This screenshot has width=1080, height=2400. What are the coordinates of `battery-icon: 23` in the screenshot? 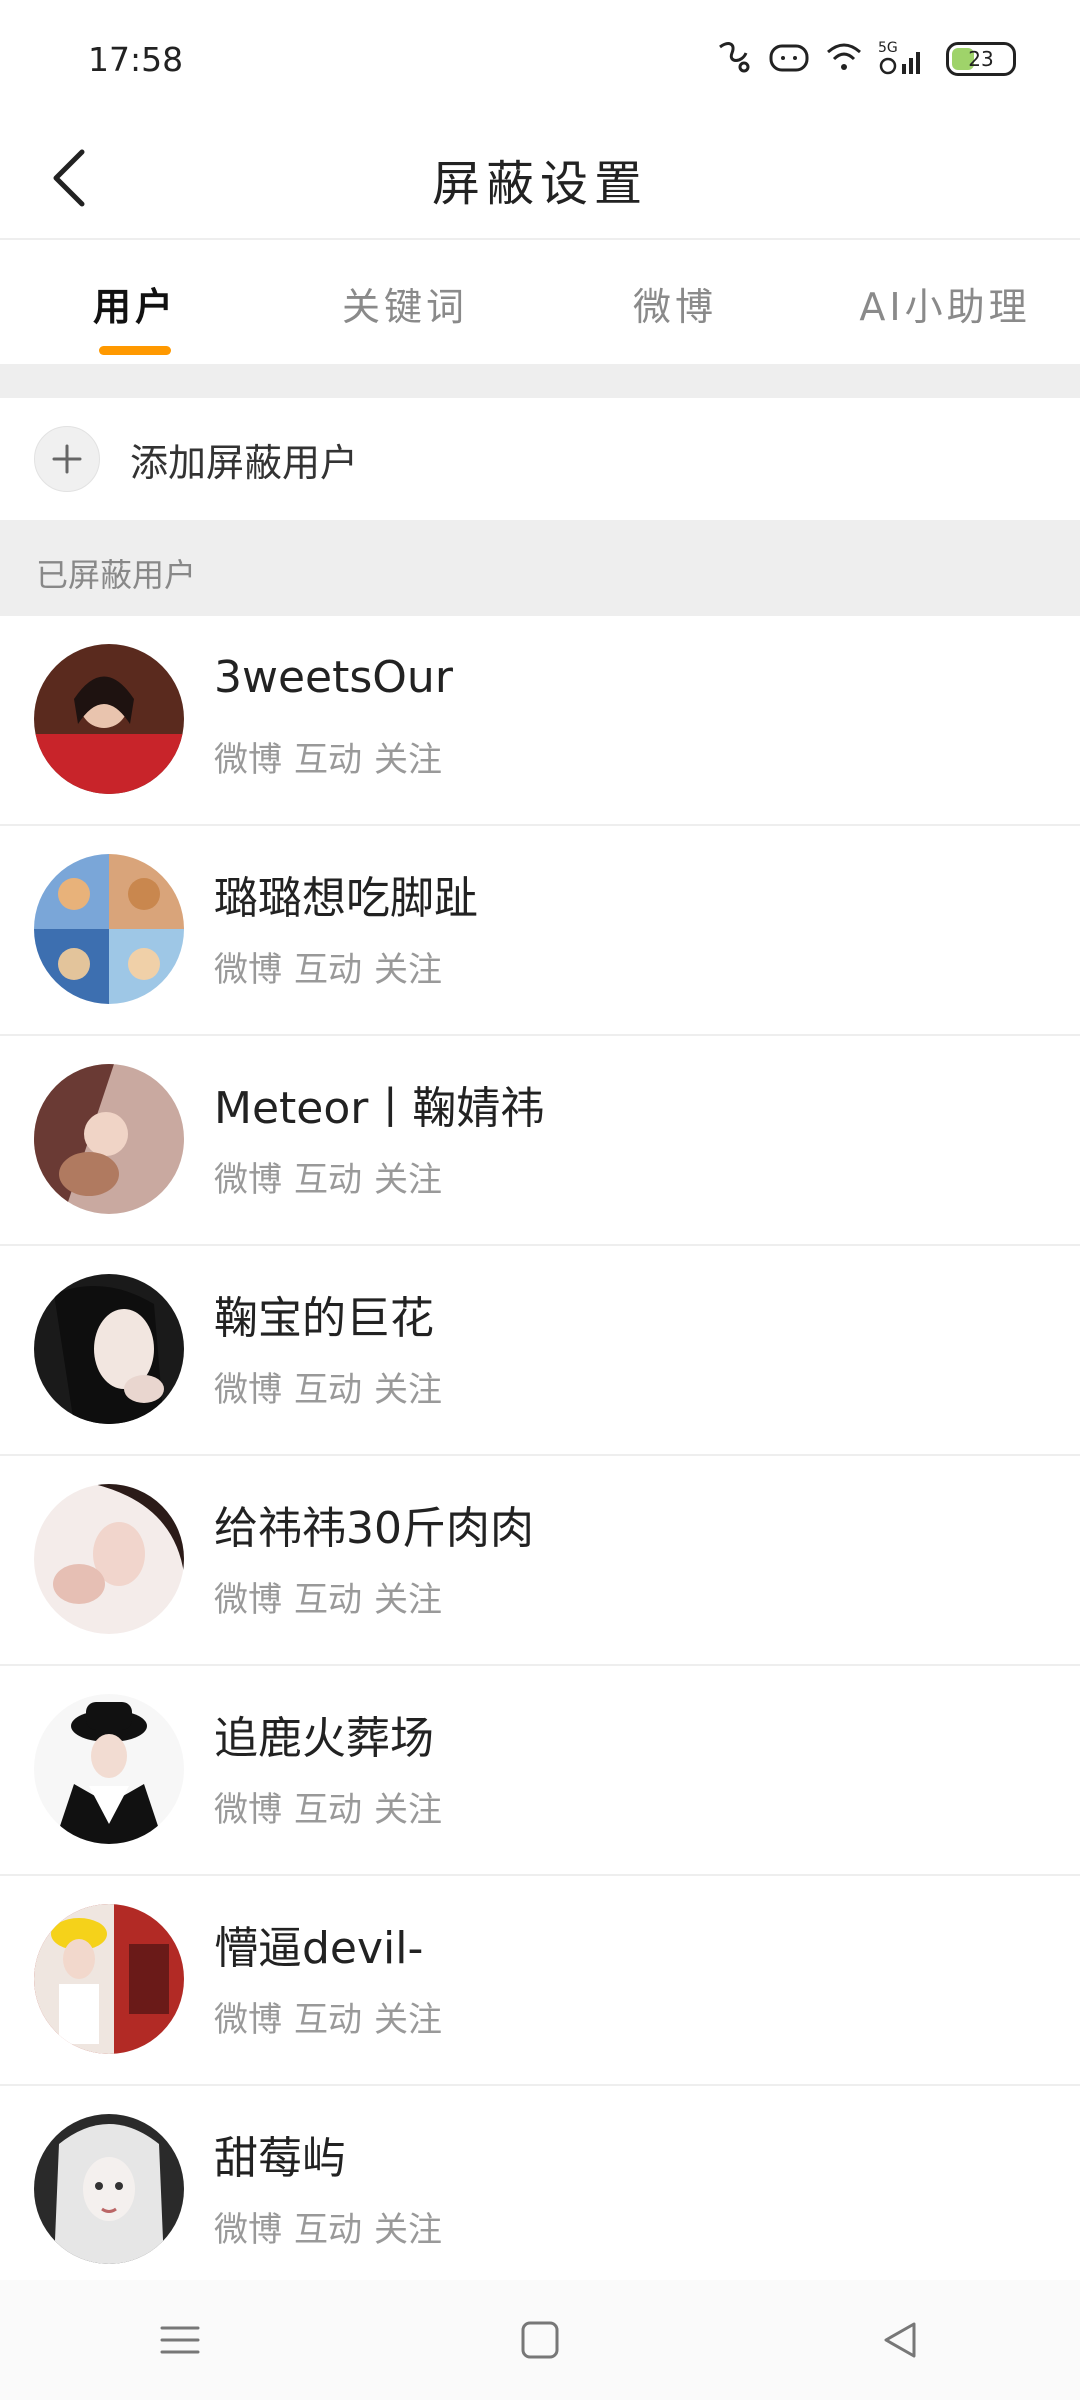 It's located at (981, 59).